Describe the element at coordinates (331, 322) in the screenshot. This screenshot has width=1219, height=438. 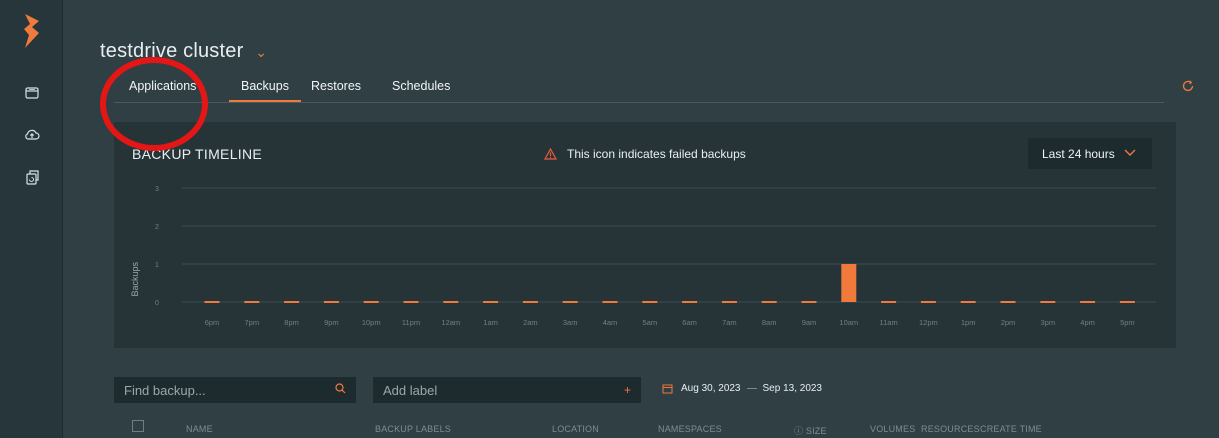
I see `x-tick-label: 9pm` at that location.